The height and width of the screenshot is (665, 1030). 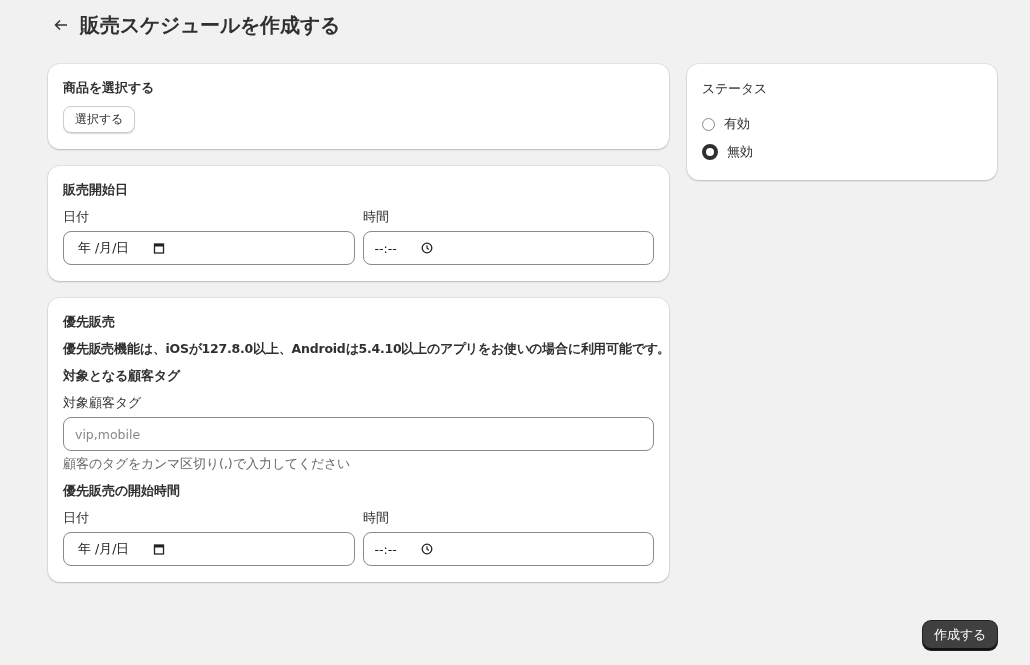 I want to click on section-title: 販売開始日, so click(x=95, y=190).